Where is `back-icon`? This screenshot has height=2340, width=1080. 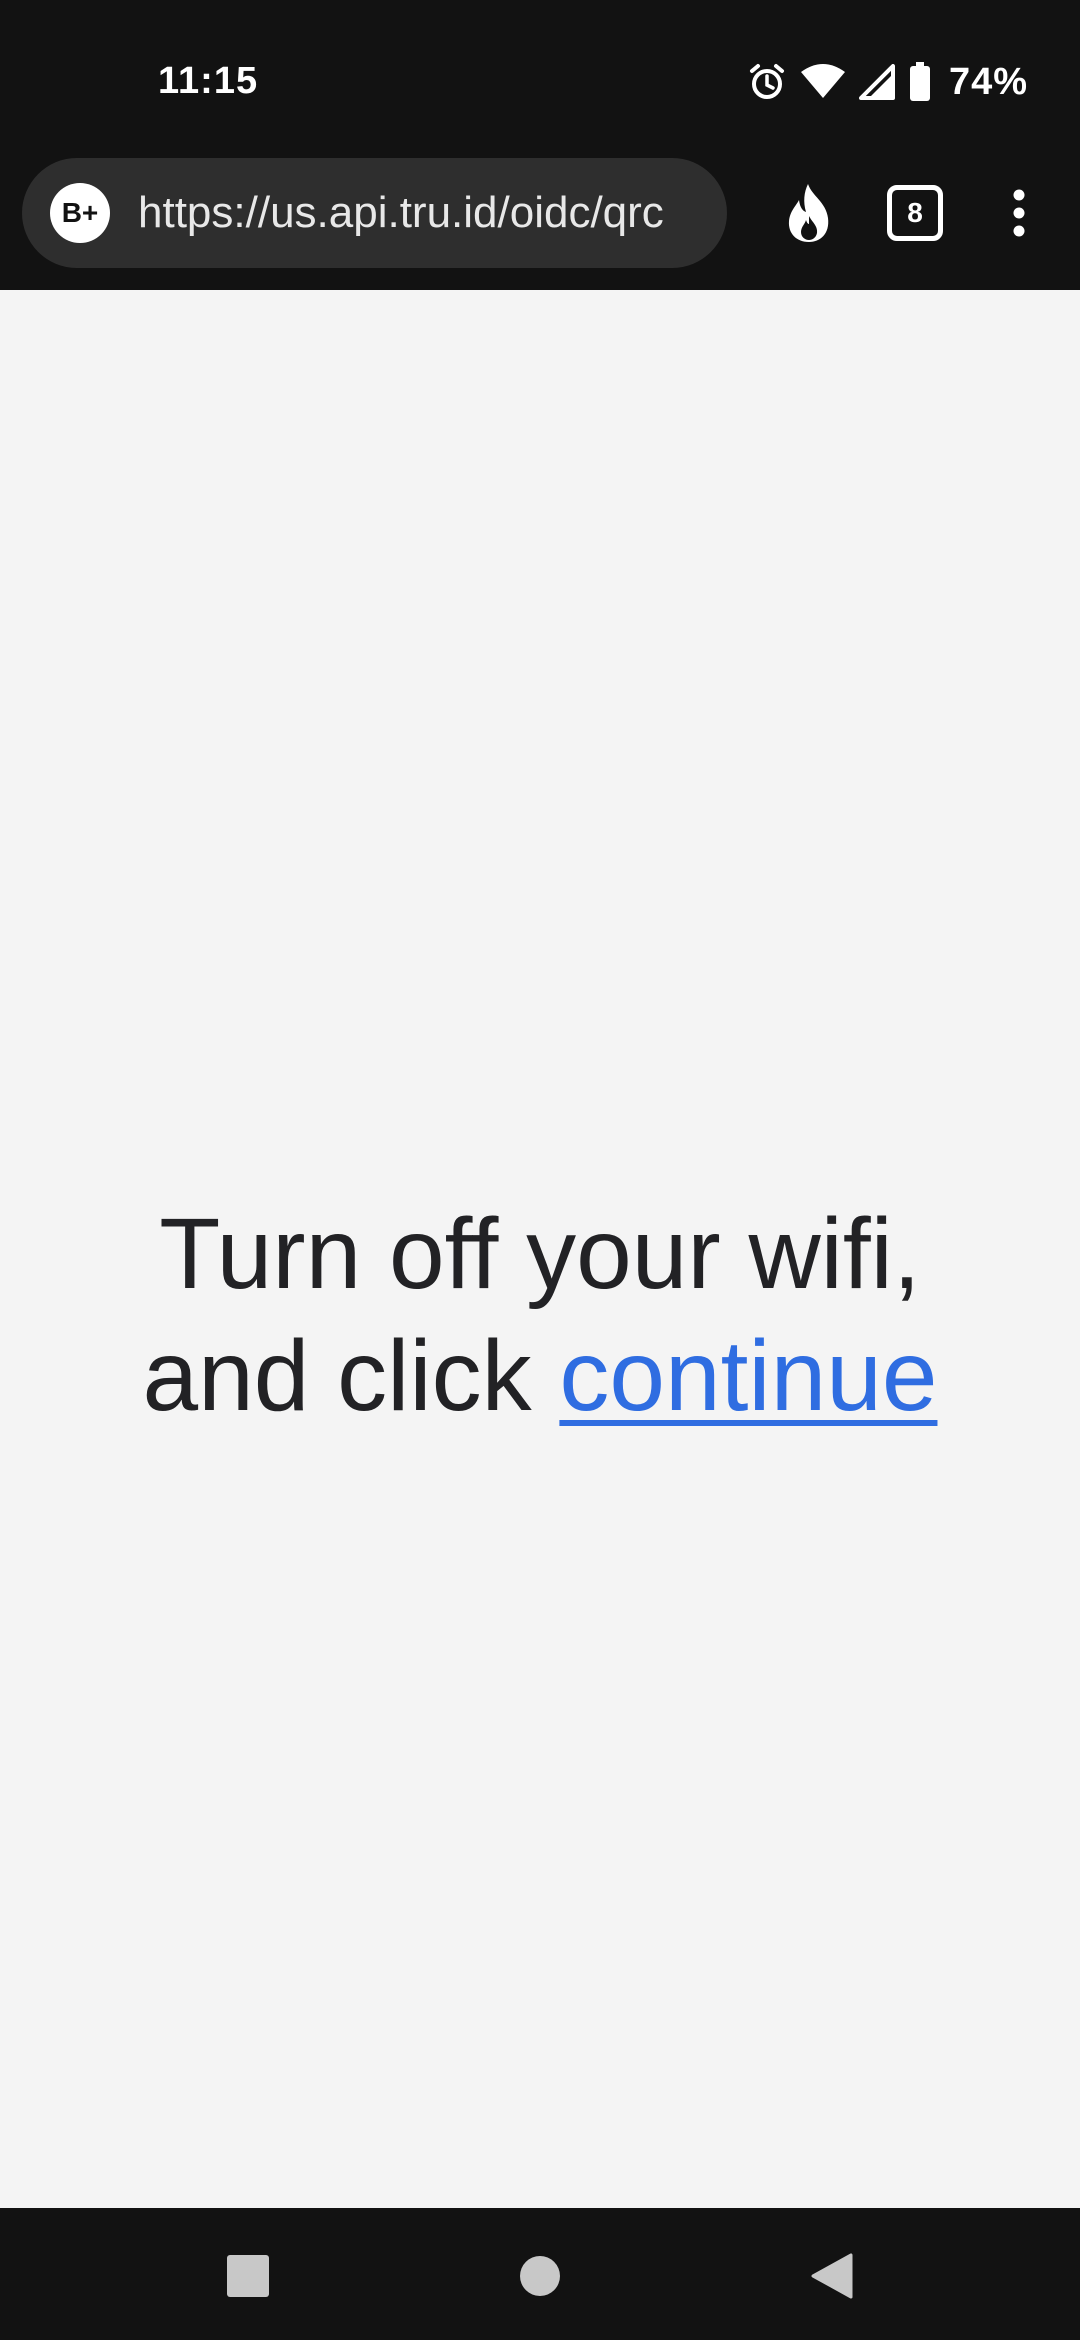 back-icon is located at coordinates (832, 2276).